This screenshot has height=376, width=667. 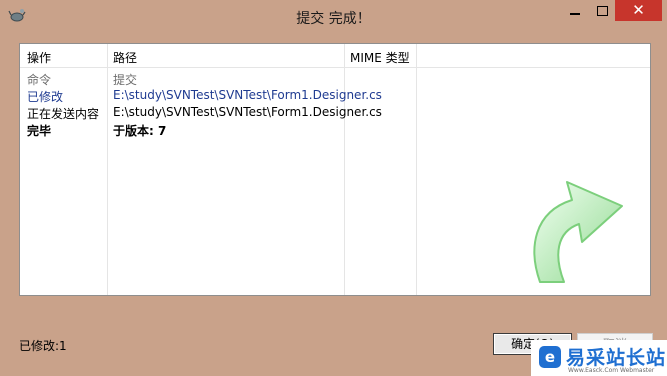 I want to click on header-path: 路径, so click(x=125, y=57).